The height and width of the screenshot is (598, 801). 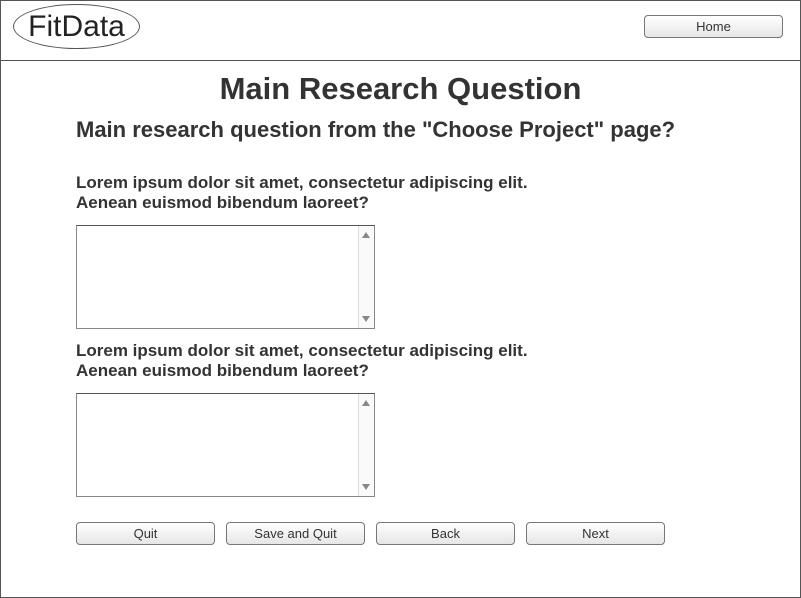 I want to click on home-button: Home, so click(x=713, y=26).